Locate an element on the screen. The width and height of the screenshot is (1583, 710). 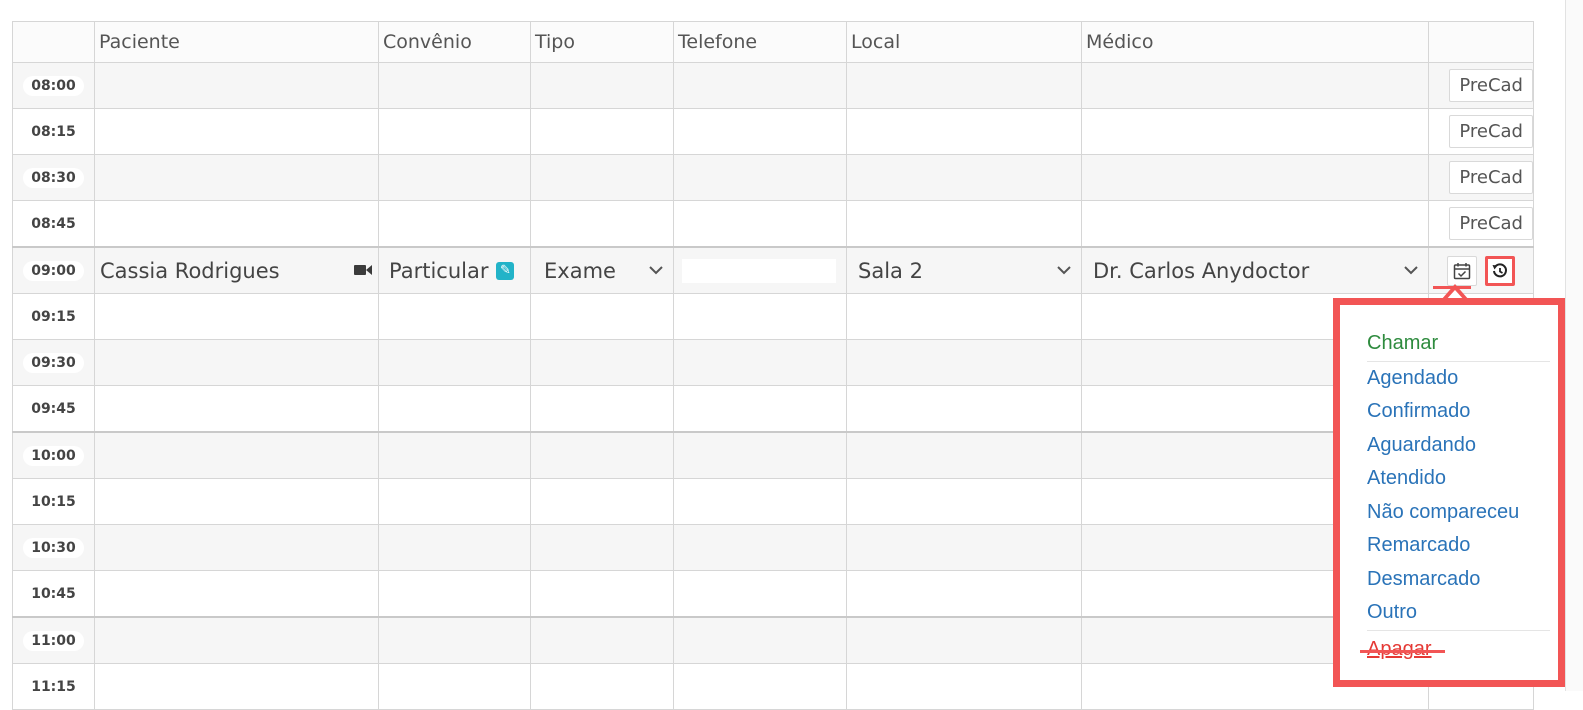
medico-select-value: Dr. Carlos Anydoctor is located at coordinates (1198, 271).